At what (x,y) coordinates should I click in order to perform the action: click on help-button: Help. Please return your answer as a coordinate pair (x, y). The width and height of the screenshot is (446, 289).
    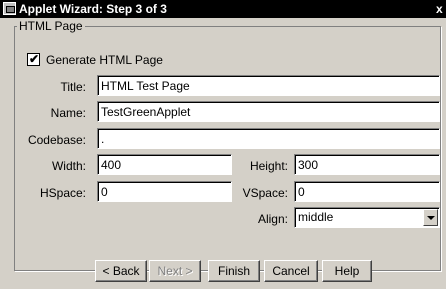
    Looking at the image, I should click on (347, 271).